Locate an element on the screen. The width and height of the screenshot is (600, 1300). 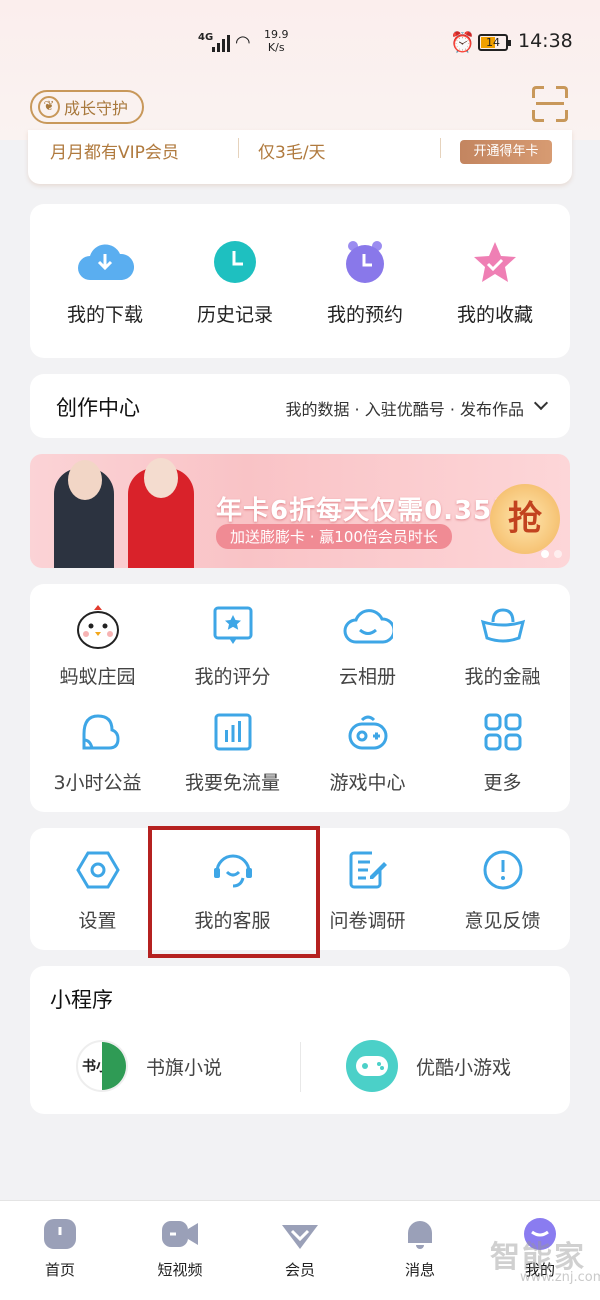
game-center-button: 游戏中心 is located at coordinates (367, 752).